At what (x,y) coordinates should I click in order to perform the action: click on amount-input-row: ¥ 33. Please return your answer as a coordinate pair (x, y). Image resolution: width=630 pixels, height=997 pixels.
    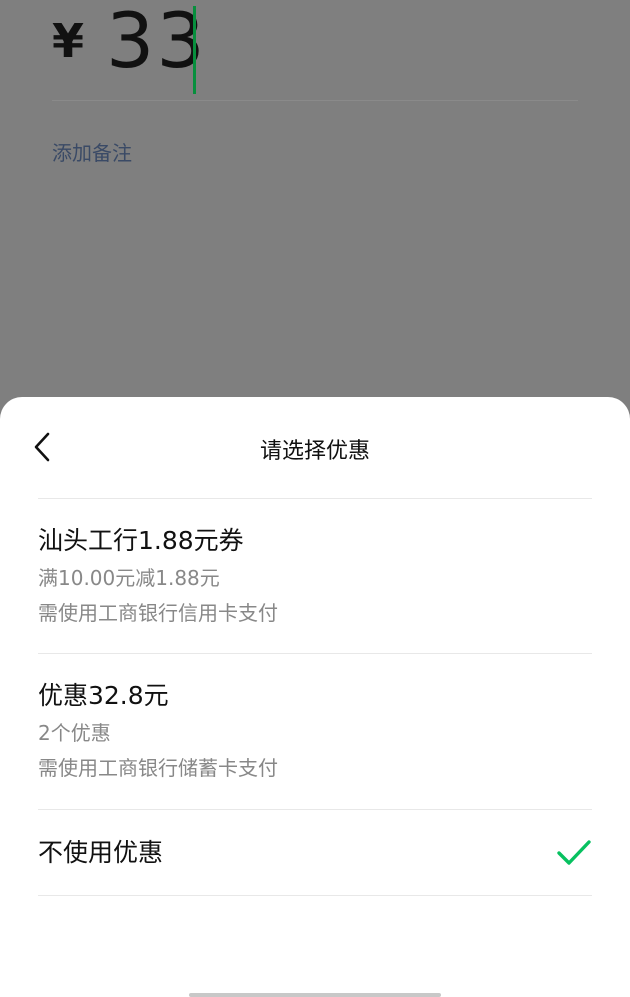
    Looking at the image, I should click on (315, 50).